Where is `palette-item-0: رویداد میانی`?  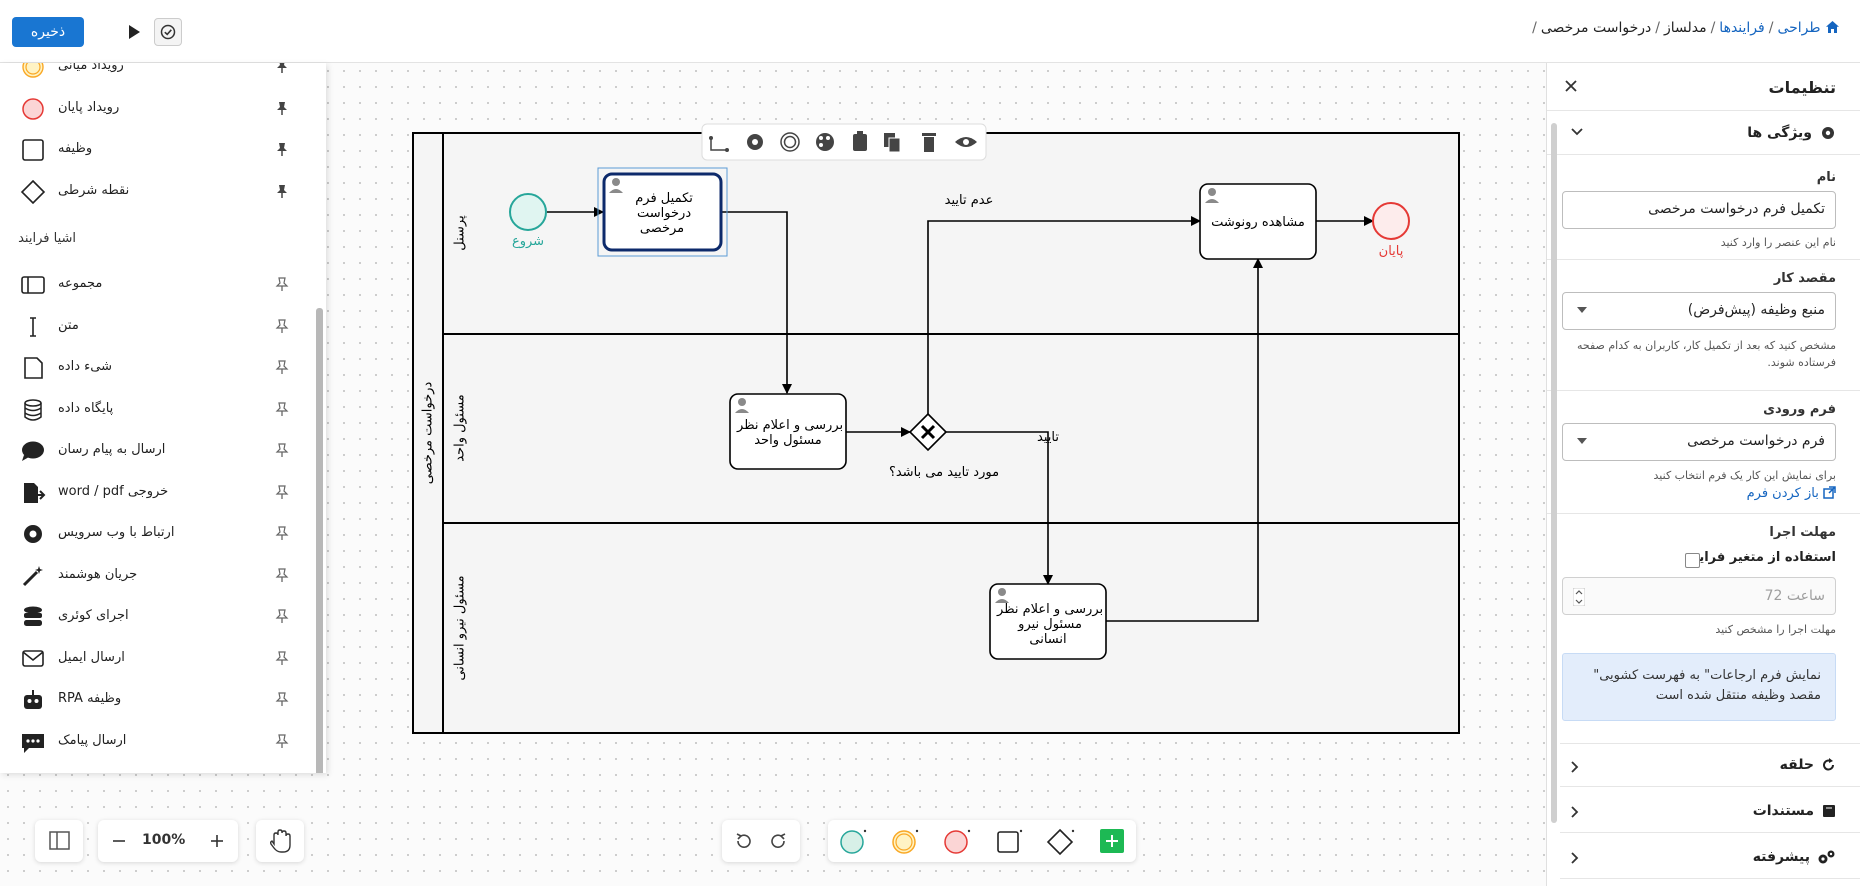
palette-item-0: رویداد میانی is located at coordinates (155, 74).